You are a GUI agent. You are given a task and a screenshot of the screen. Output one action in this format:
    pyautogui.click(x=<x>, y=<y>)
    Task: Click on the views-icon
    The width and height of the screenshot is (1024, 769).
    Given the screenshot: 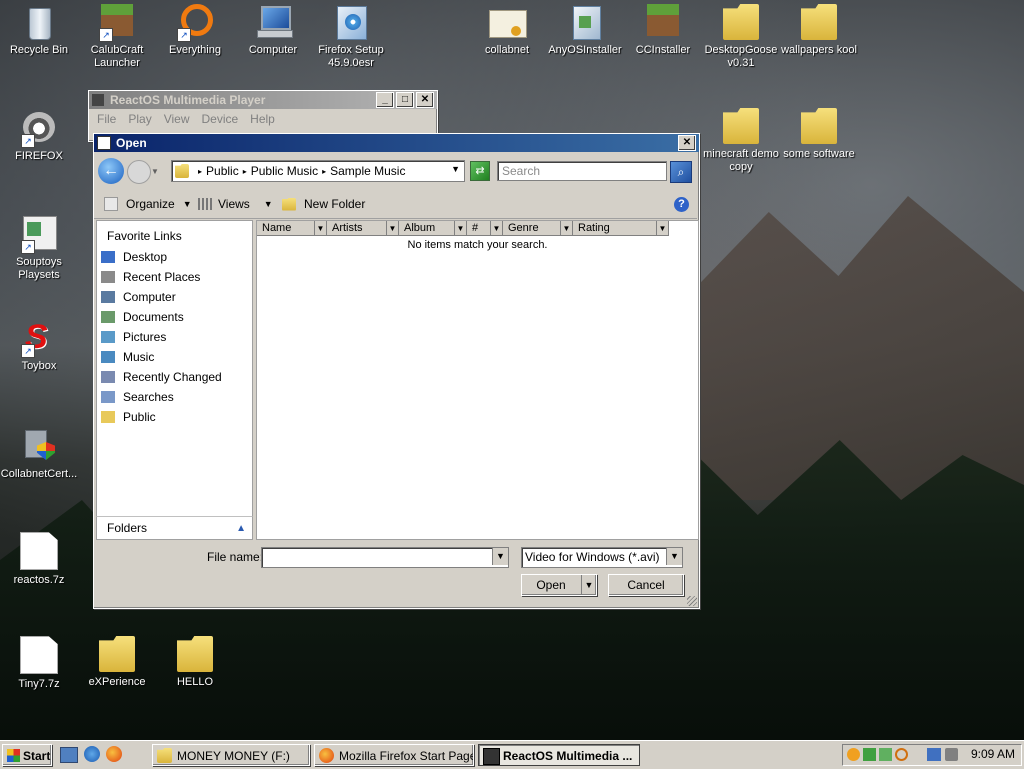 What is the action you would take?
    pyautogui.click(x=205, y=204)
    